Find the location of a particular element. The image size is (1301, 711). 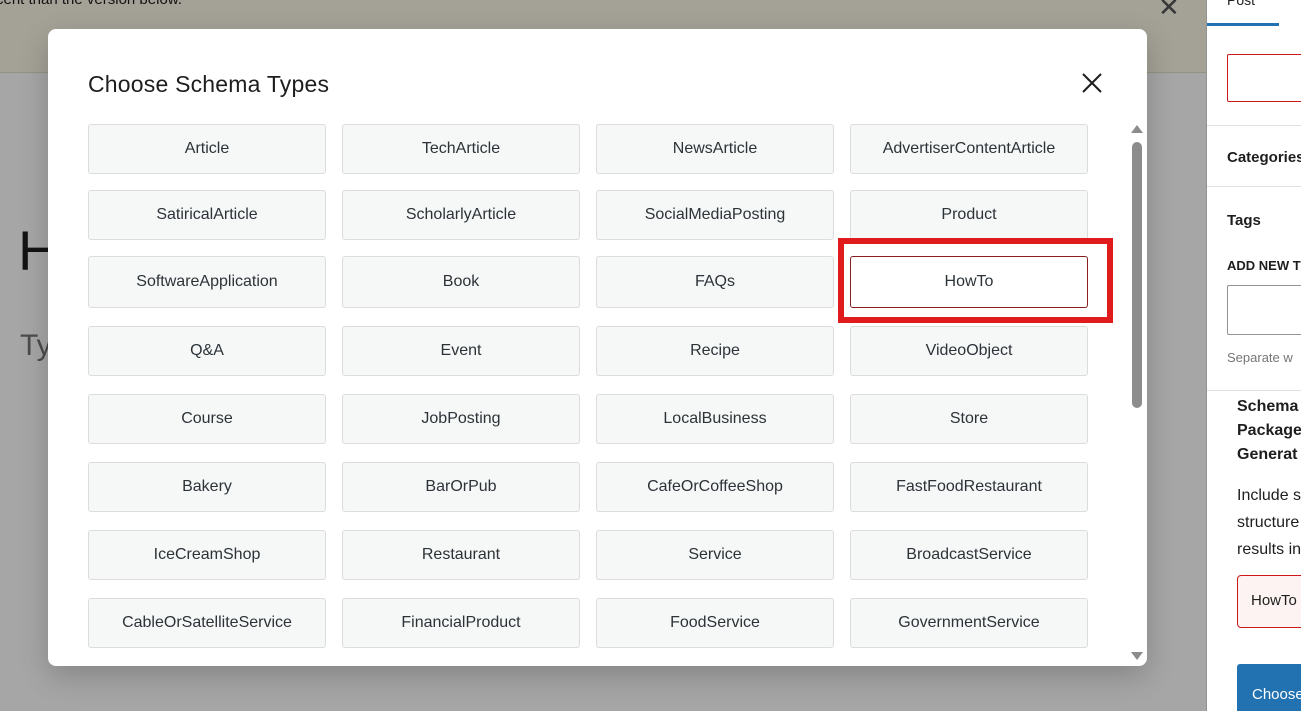

tab-post: Post is located at coordinates (1241, 4).